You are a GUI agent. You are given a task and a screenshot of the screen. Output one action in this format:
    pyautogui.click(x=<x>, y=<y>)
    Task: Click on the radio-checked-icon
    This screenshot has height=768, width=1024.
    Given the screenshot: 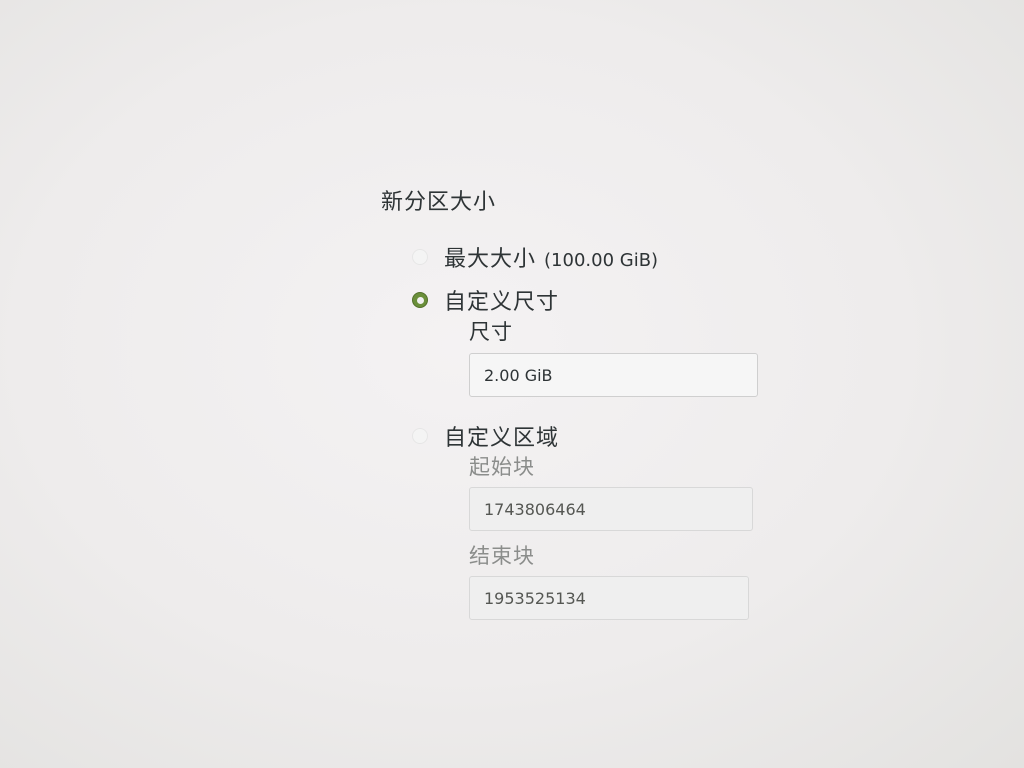 What is the action you would take?
    pyautogui.click(x=420, y=300)
    